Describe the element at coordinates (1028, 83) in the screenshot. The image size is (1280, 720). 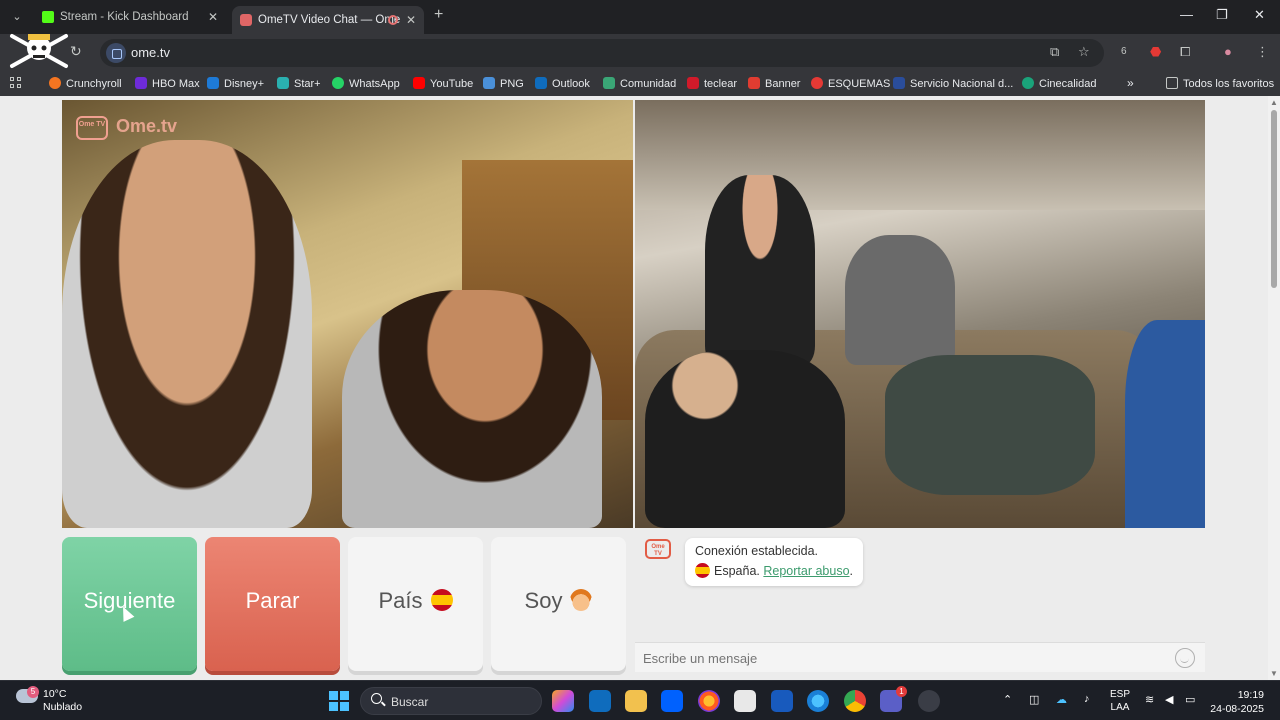
I see `cinecalidad-icon` at that location.